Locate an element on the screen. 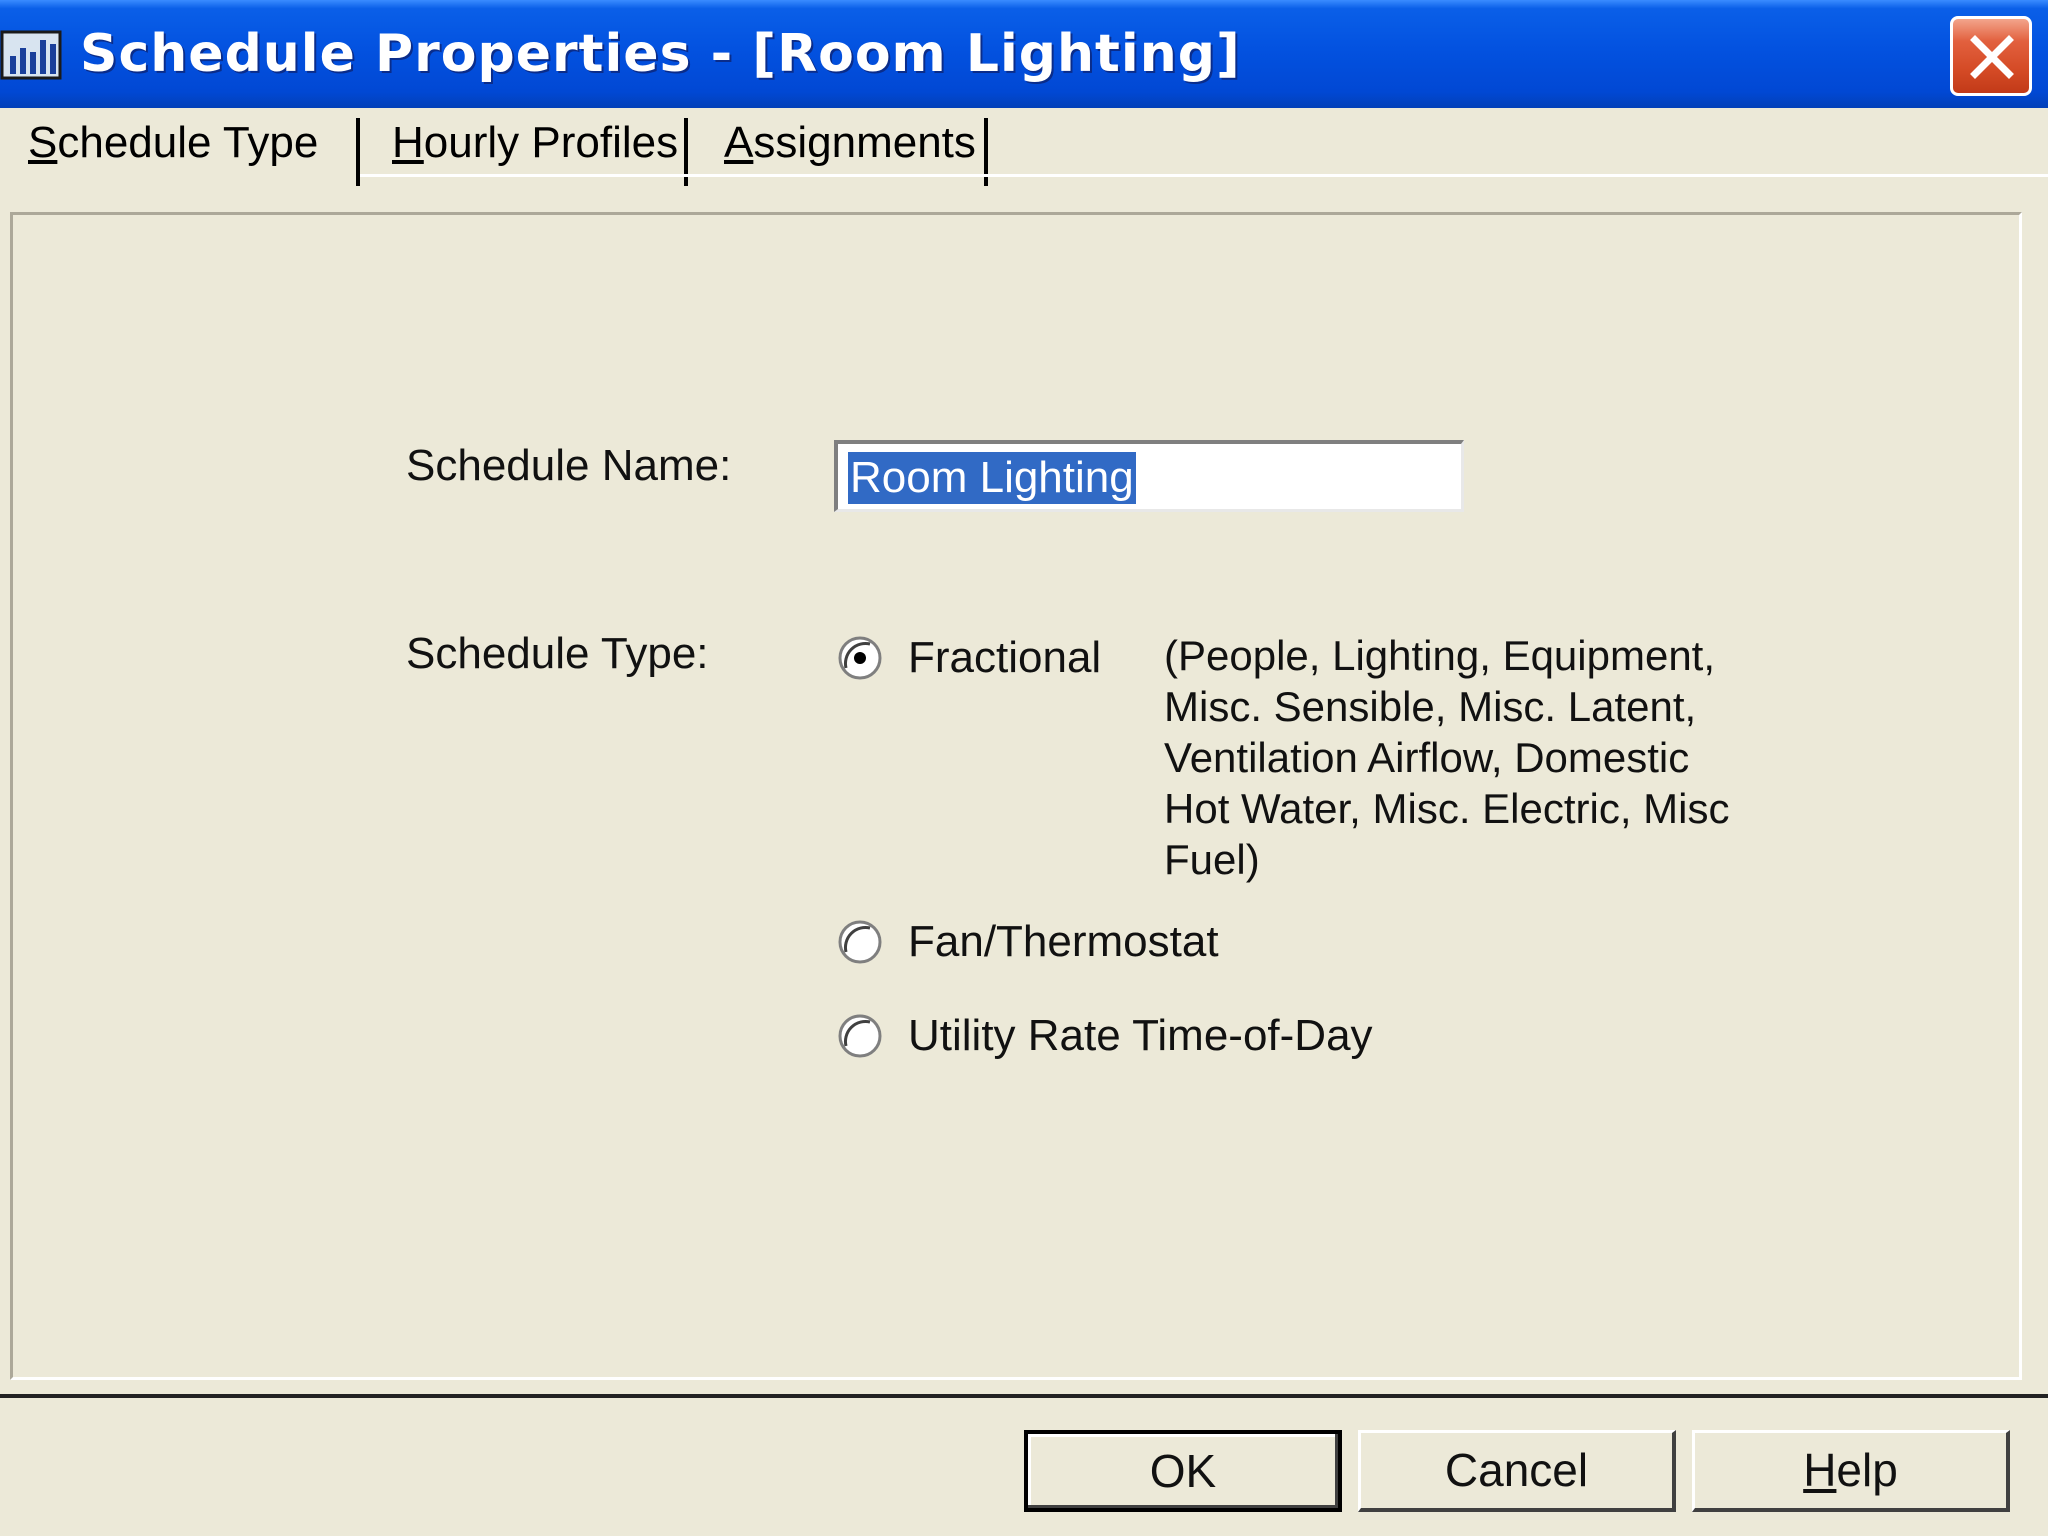 This screenshot has height=1536, width=2048. title-bar: Schedule Properties - [Room Lighting] is located at coordinates (1024, 54).